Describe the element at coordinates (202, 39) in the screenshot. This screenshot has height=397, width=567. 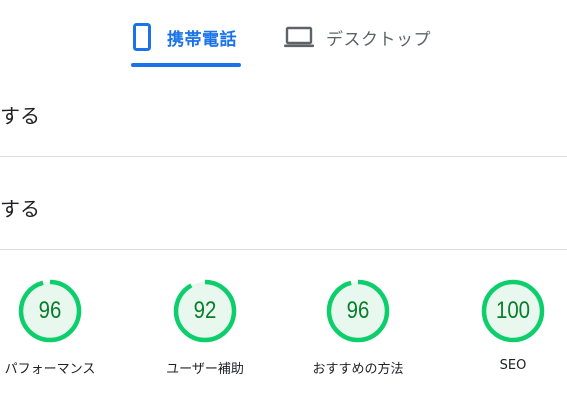
I see `tab-mobile-label: 携帯電話` at that location.